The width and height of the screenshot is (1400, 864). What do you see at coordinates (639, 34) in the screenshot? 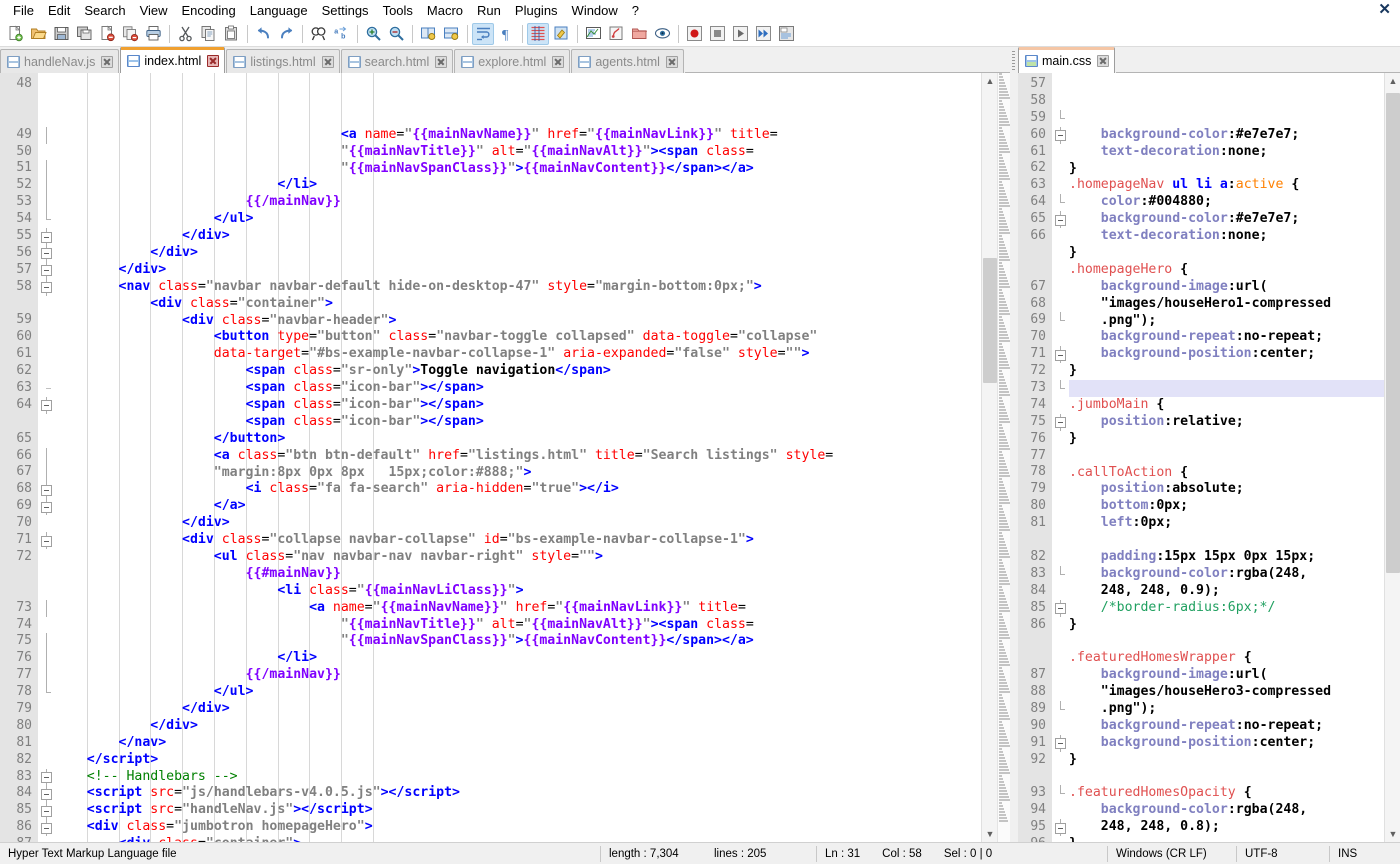
I see `folder-as-workspace-icon` at bounding box center [639, 34].